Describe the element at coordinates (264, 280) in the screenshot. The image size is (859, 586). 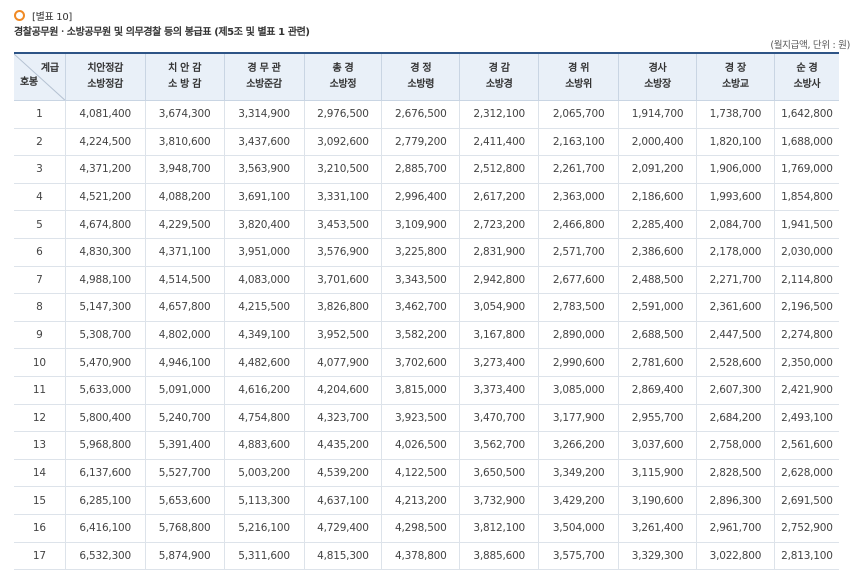
I see `salary-cell: 4,083,000` at that location.